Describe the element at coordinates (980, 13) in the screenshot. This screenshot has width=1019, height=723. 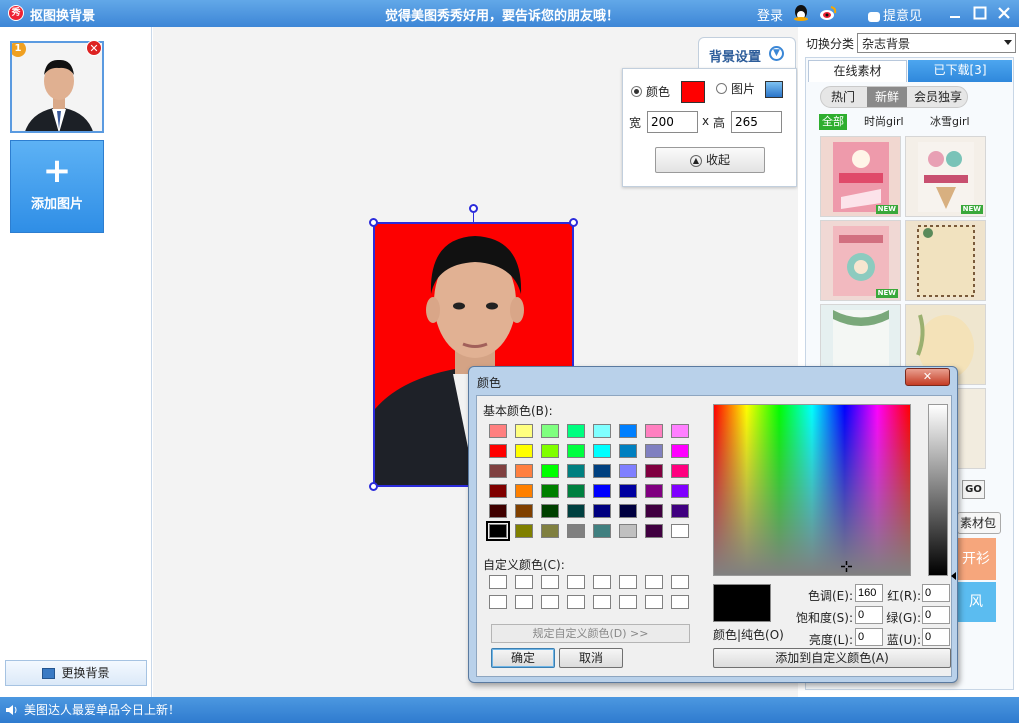
I see `maximize-icon` at that location.